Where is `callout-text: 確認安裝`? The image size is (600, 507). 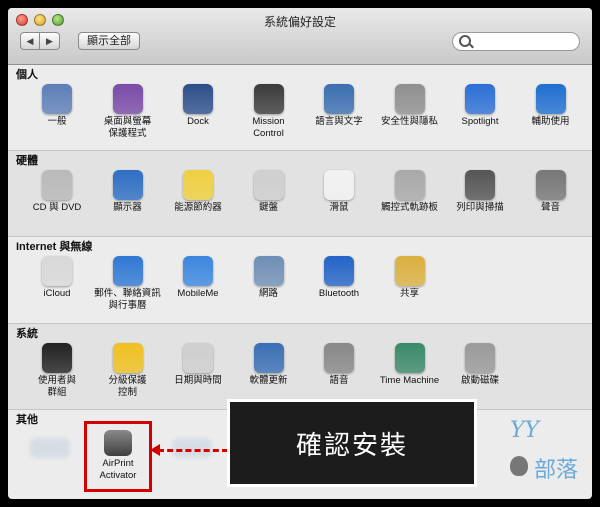 callout-text: 確認安裝 is located at coordinates (351, 444).